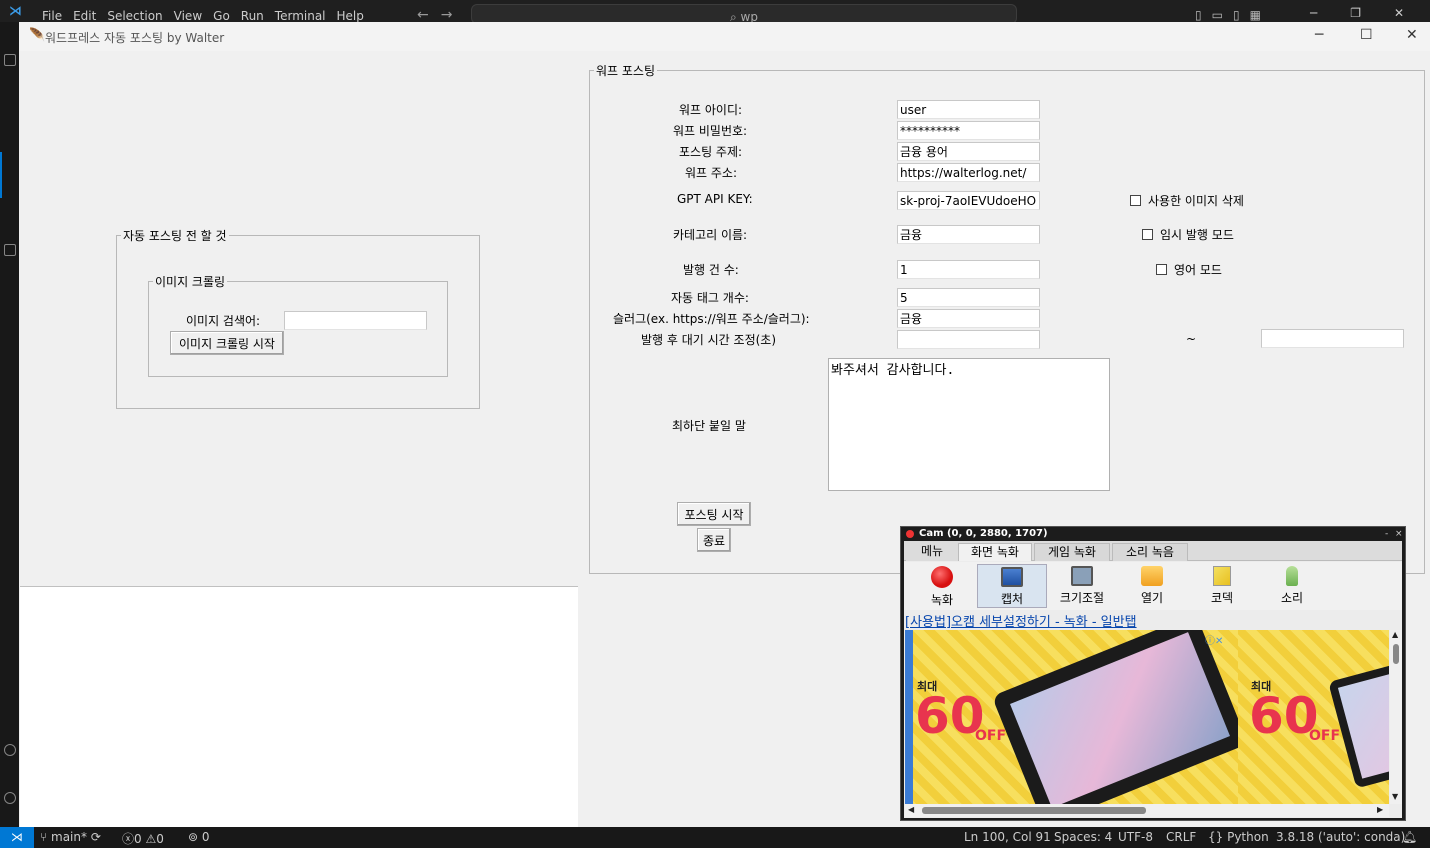 The height and width of the screenshot is (848, 1430). What do you see at coordinates (1399, 534) in the screenshot?
I see `ocam-close-icon: ×` at bounding box center [1399, 534].